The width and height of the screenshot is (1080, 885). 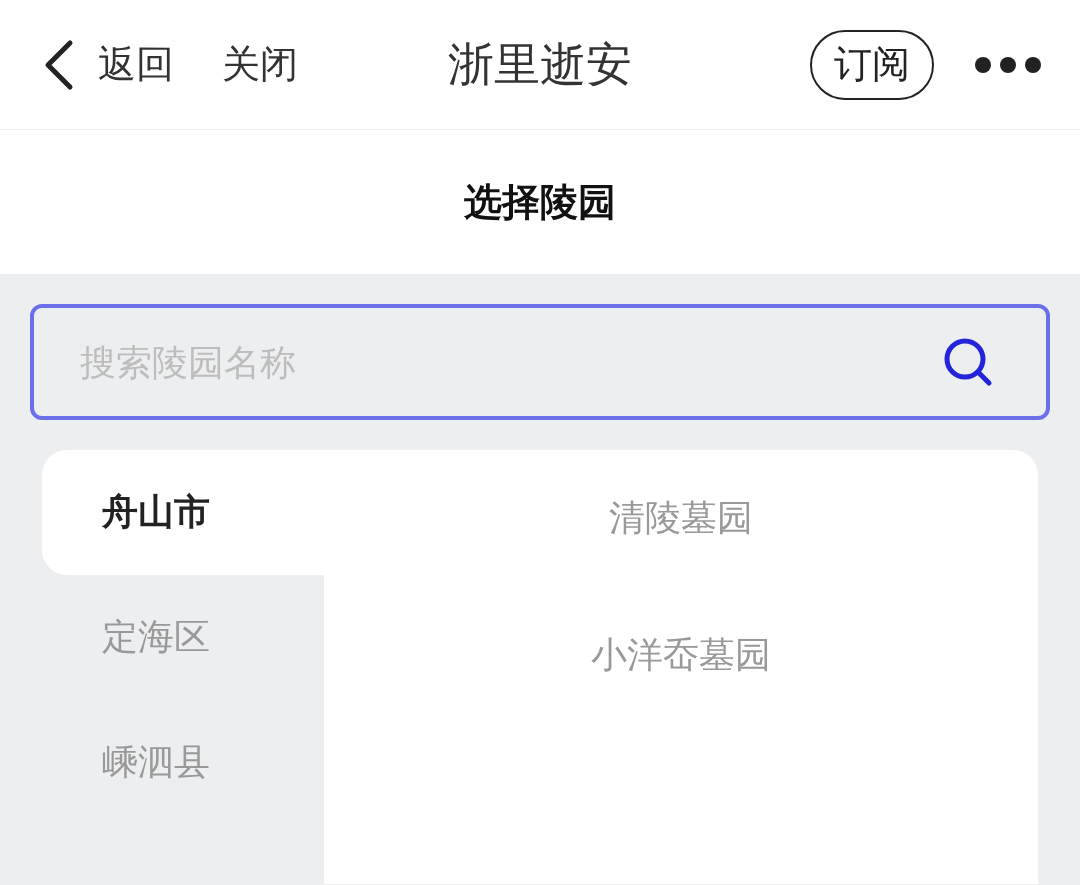 What do you see at coordinates (540, 202) in the screenshot?
I see `page-title: 选择陵园` at bounding box center [540, 202].